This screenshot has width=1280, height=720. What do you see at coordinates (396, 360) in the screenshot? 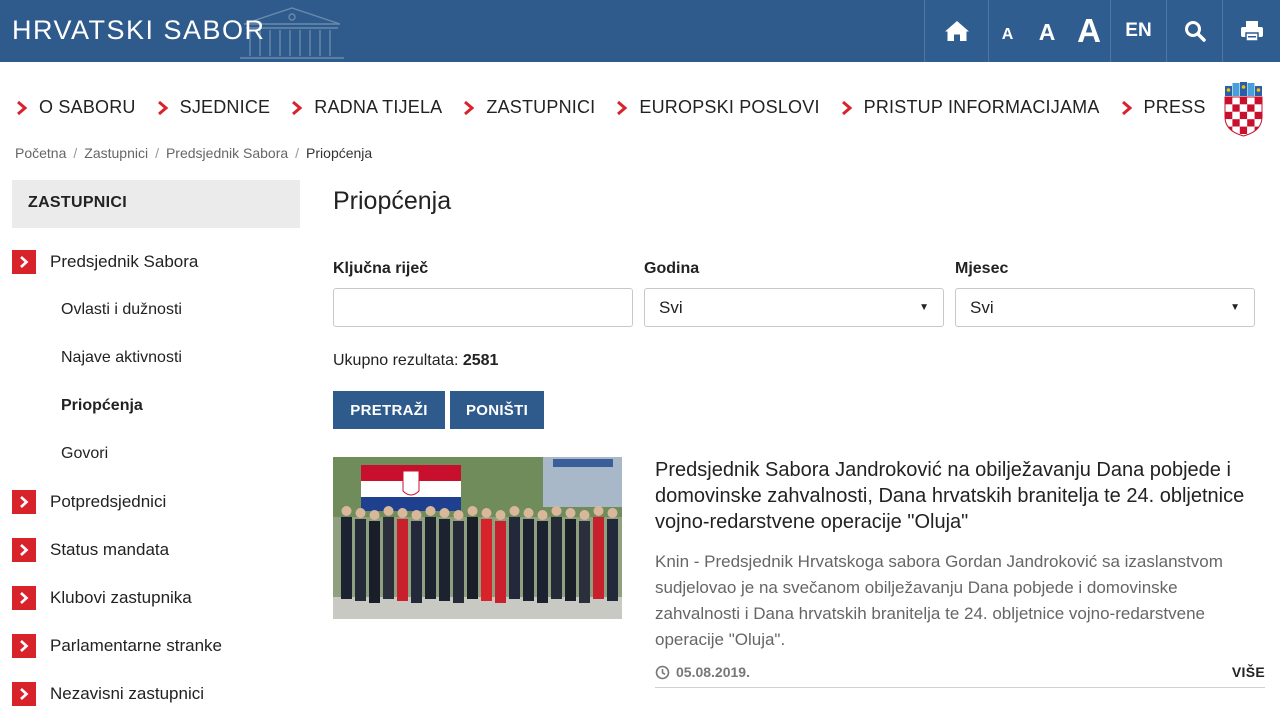
I see `results-label: Ukupno rezultata:` at bounding box center [396, 360].